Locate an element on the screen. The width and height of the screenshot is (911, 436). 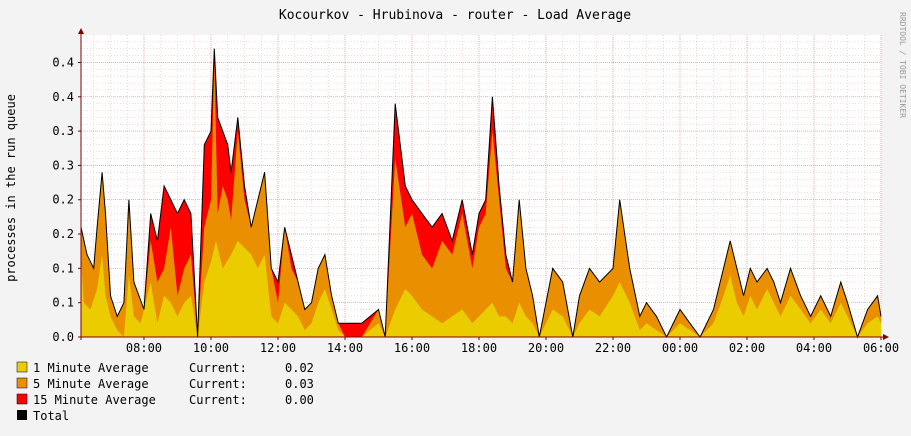
legend-swatch-5min is located at coordinates (22, 383).